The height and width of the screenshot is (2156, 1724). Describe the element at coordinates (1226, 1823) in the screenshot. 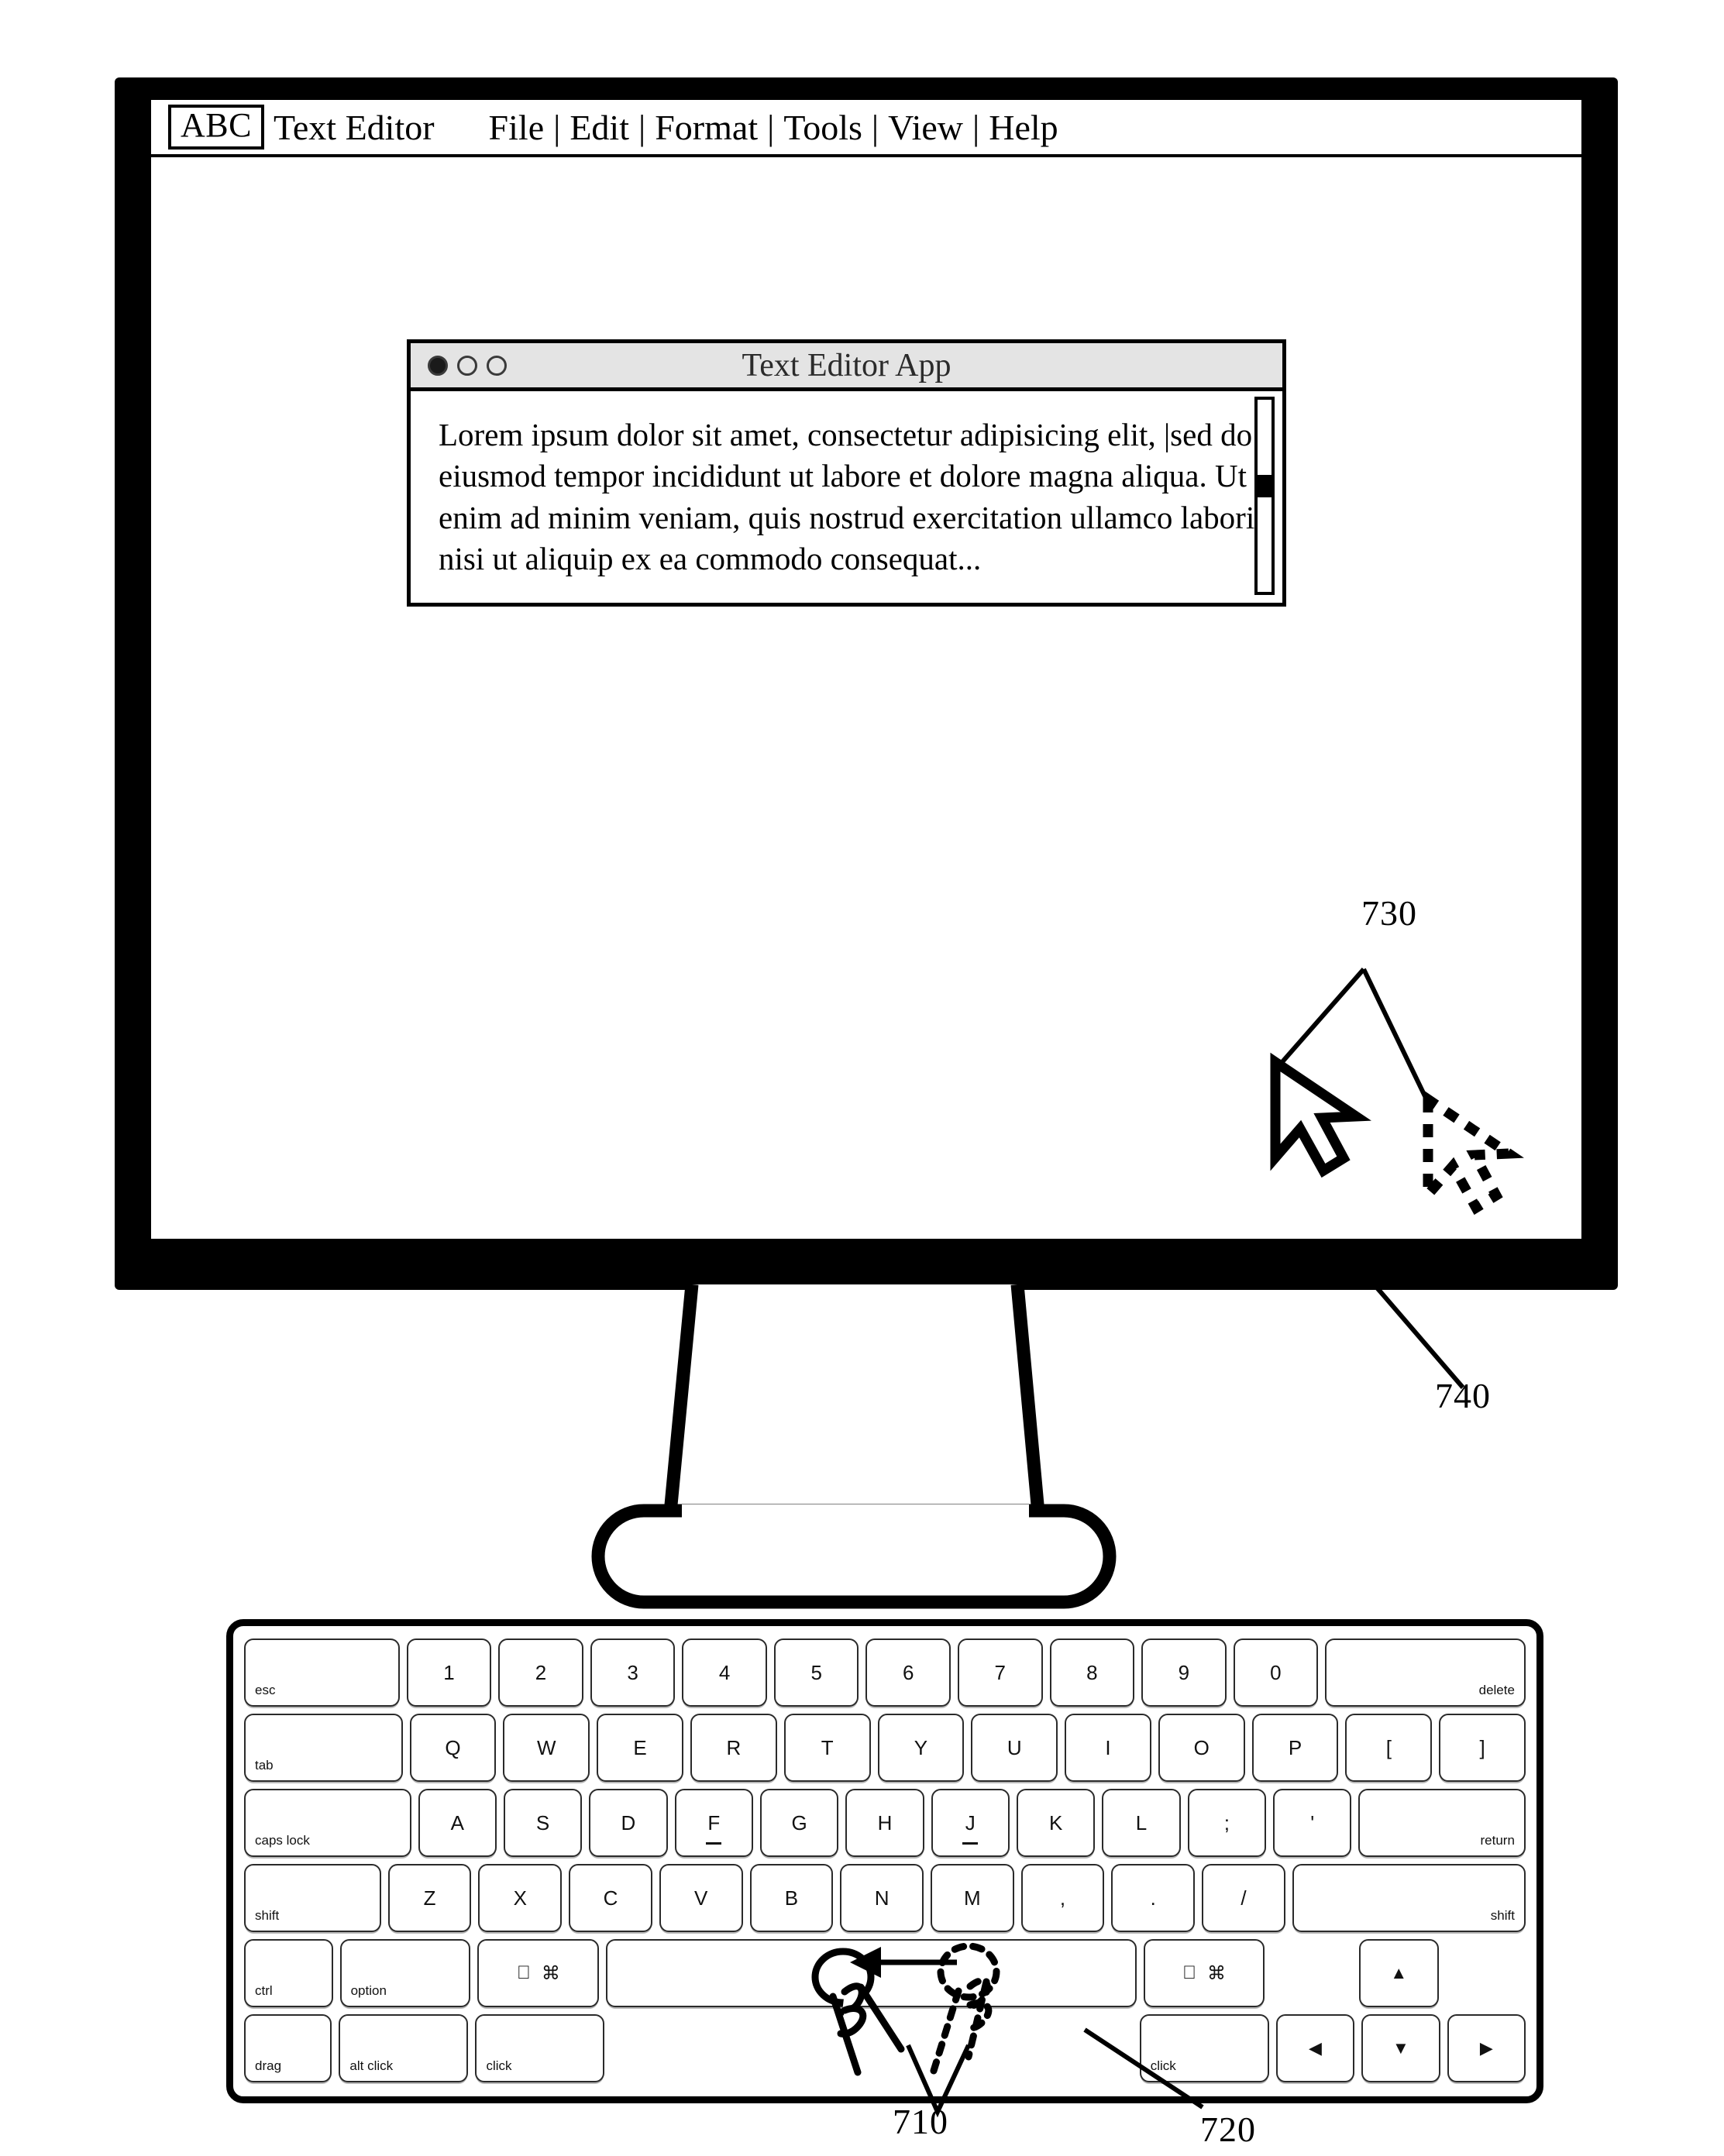

I see `key-semicolon: ;` at that location.